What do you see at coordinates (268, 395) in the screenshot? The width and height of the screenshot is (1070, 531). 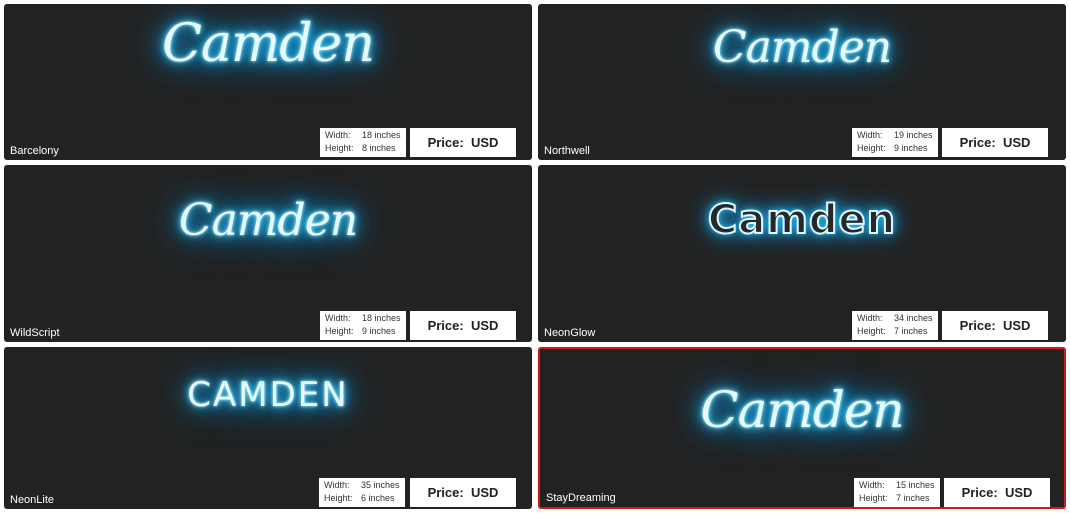 I see `neon-preview-text: CAMDEN` at bounding box center [268, 395].